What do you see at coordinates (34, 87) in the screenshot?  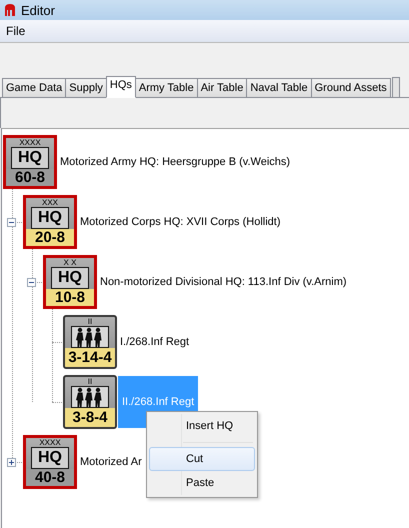 I see `tab: Game Data` at bounding box center [34, 87].